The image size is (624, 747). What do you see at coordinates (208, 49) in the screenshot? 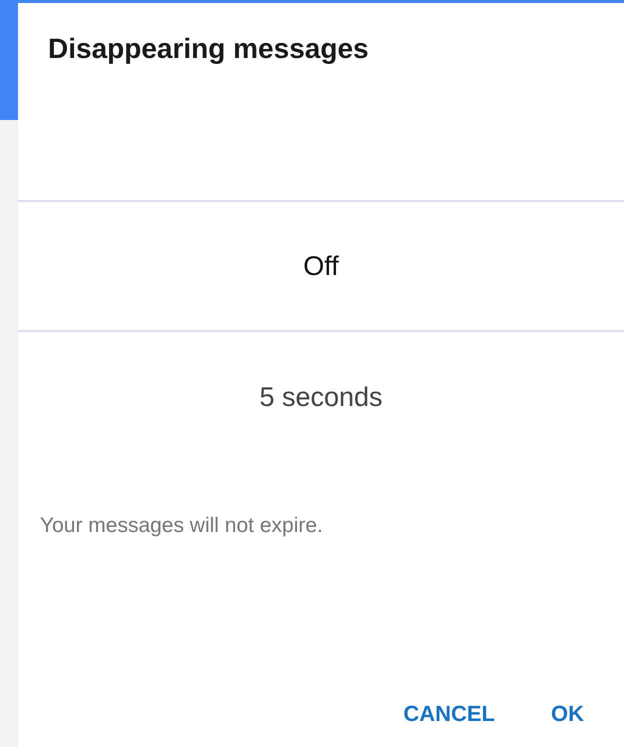
I see `dialog-title: Disappearing messages` at bounding box center [208, 49].